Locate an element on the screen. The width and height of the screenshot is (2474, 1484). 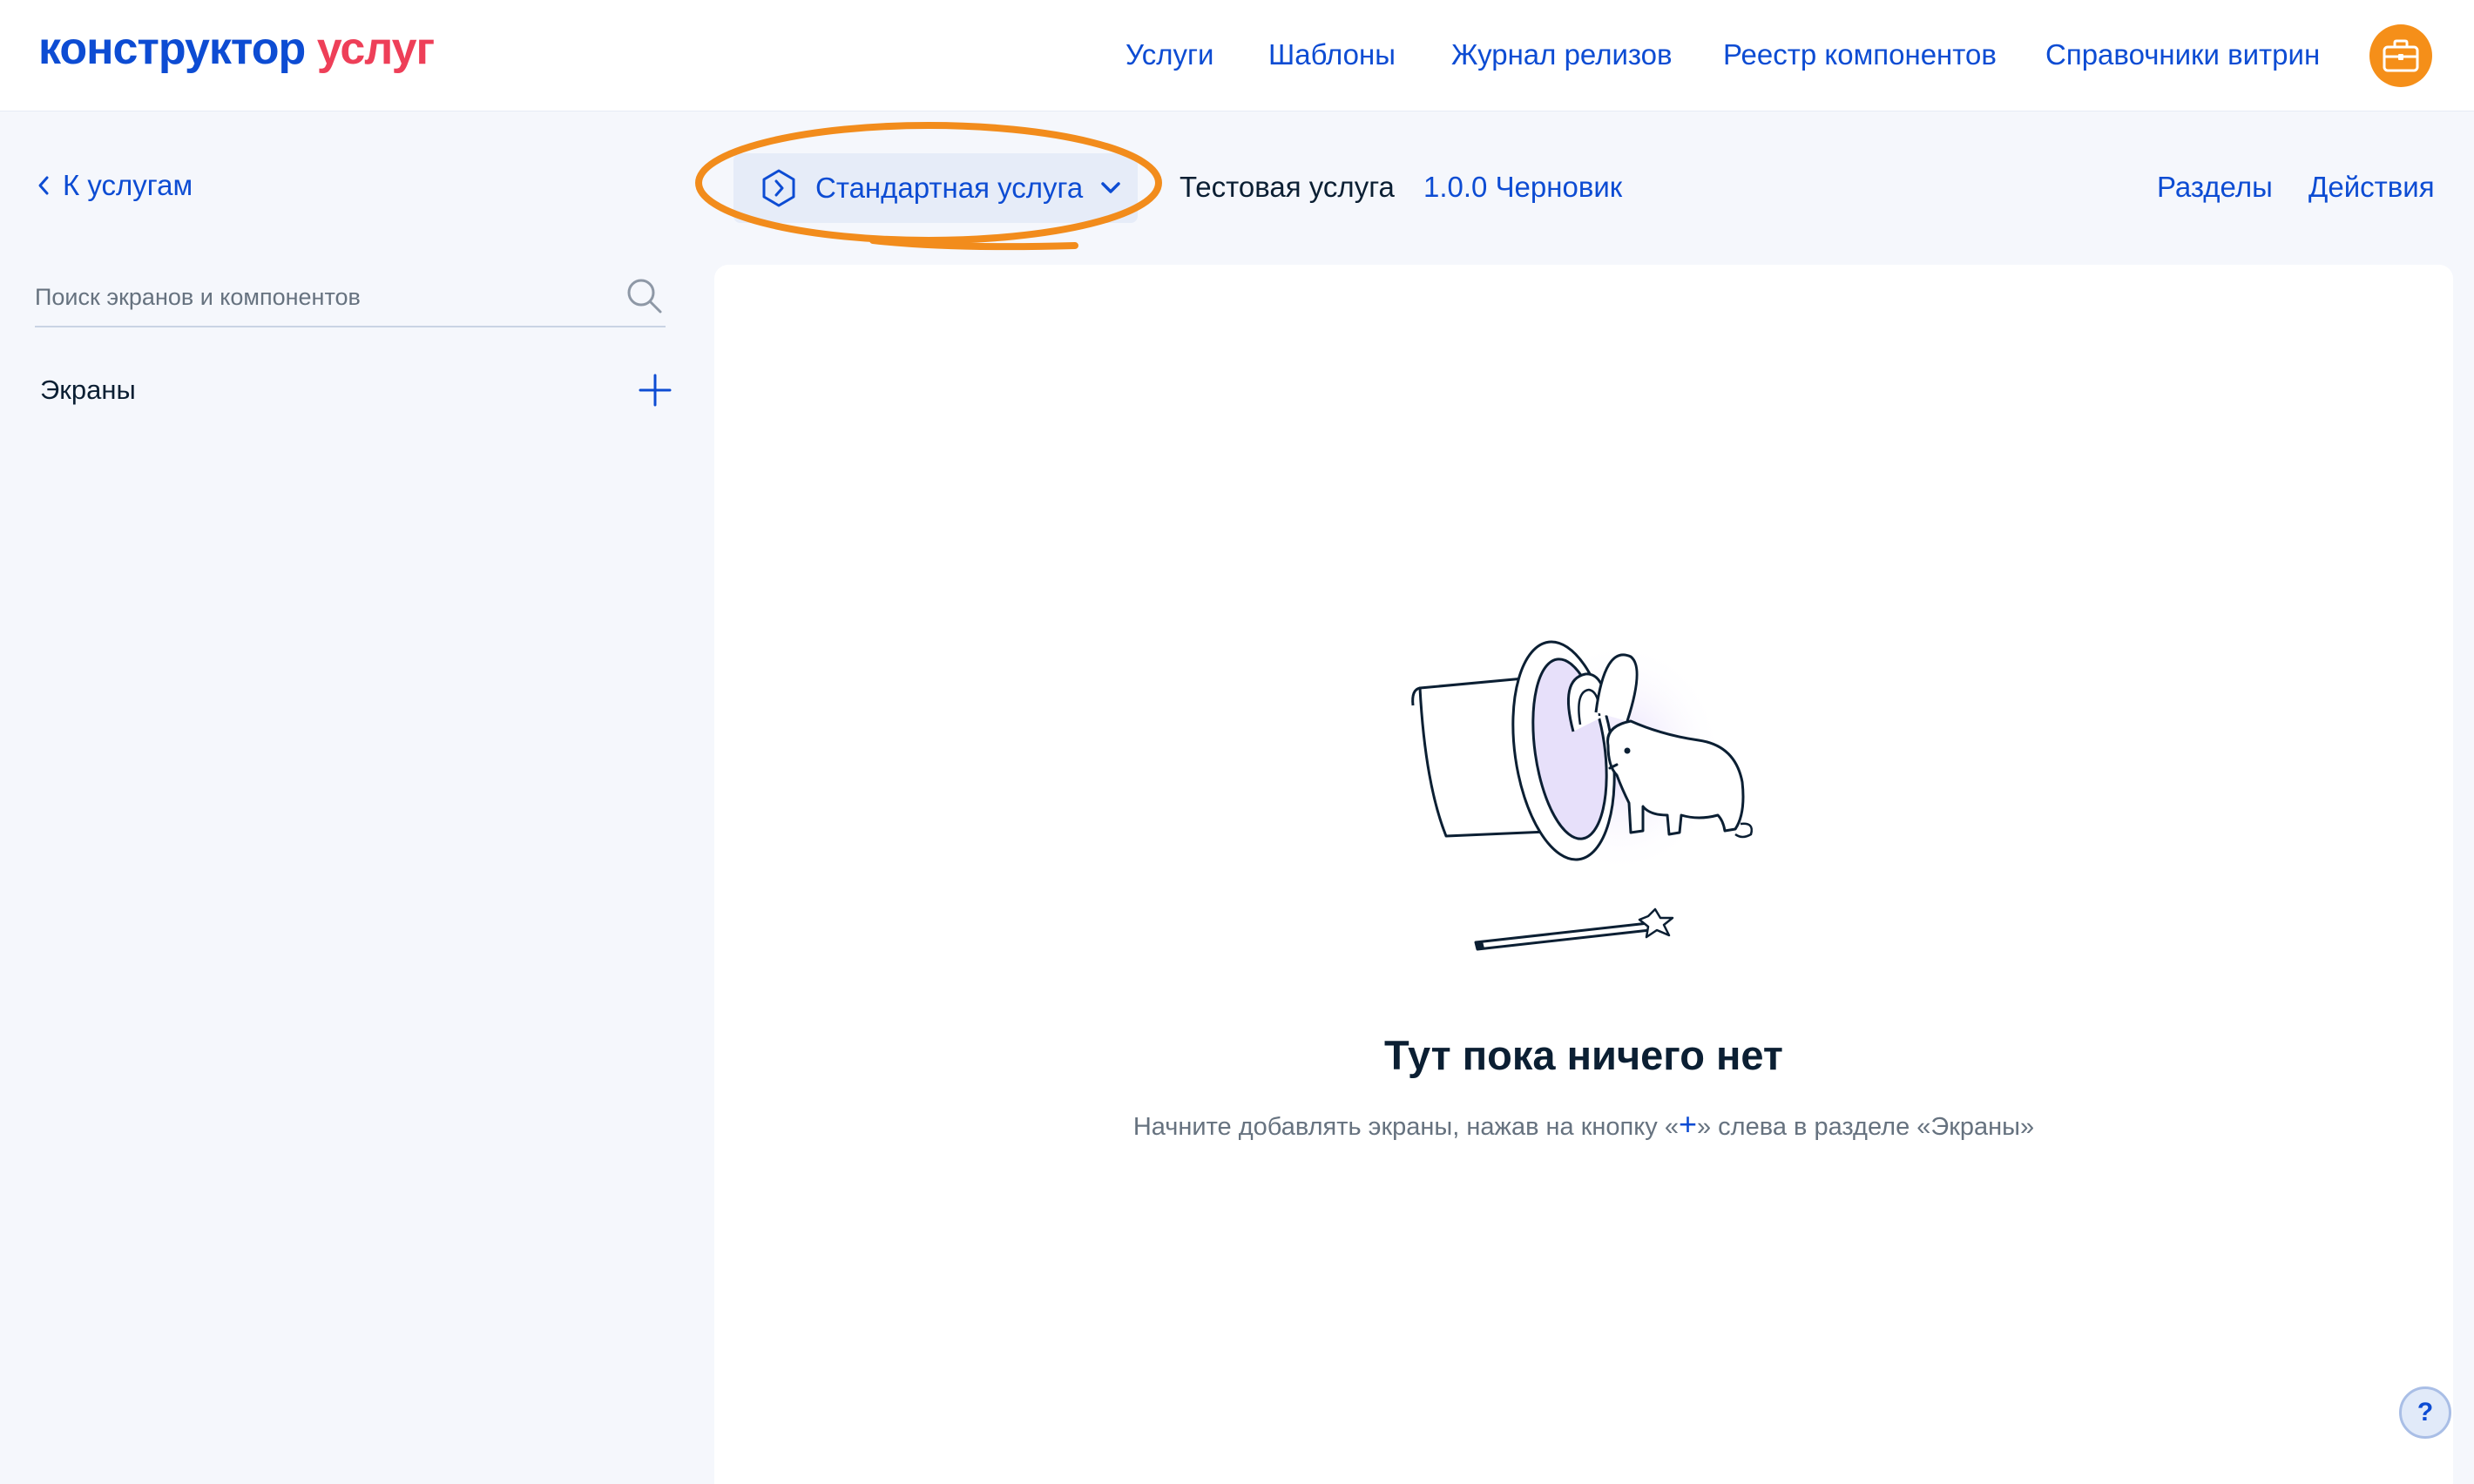
empty-hint-after: » слева в разделе «Экраны» is located at coordinates (1866, 1127).